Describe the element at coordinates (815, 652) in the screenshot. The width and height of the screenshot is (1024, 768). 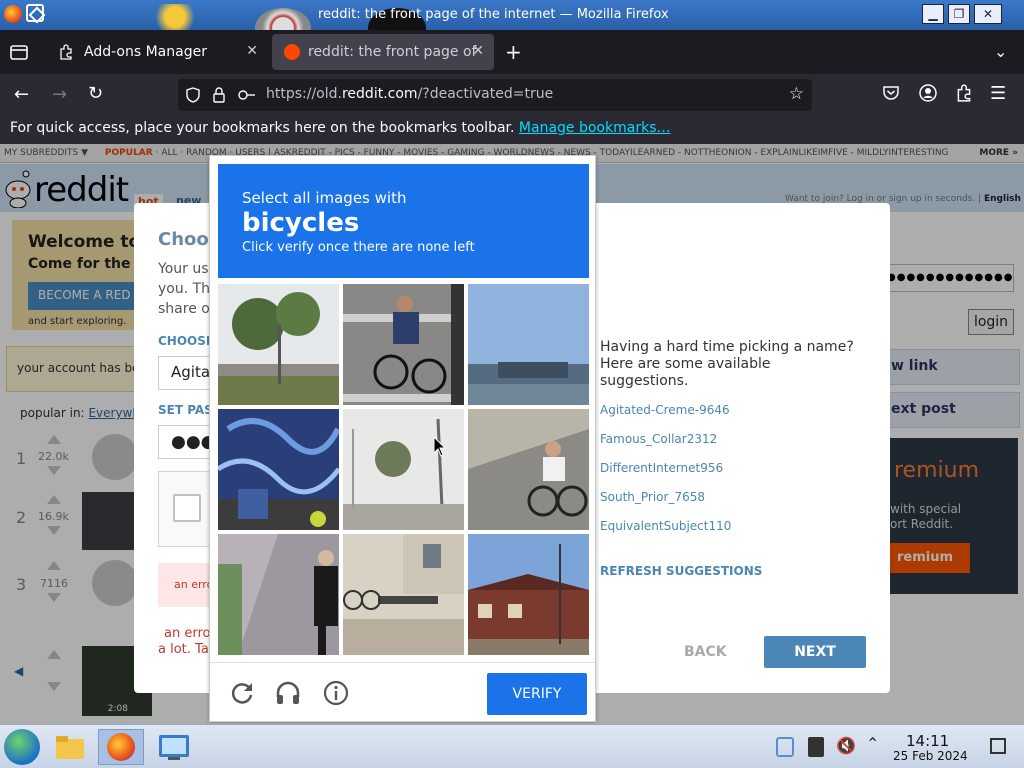
I see `next-button: NEXT` at that location.